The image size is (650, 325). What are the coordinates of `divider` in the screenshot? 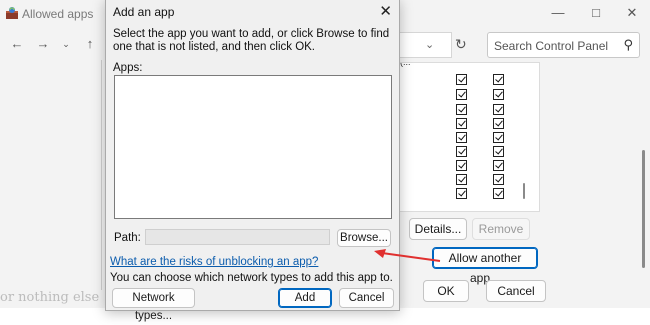 It's located at (101, 175).